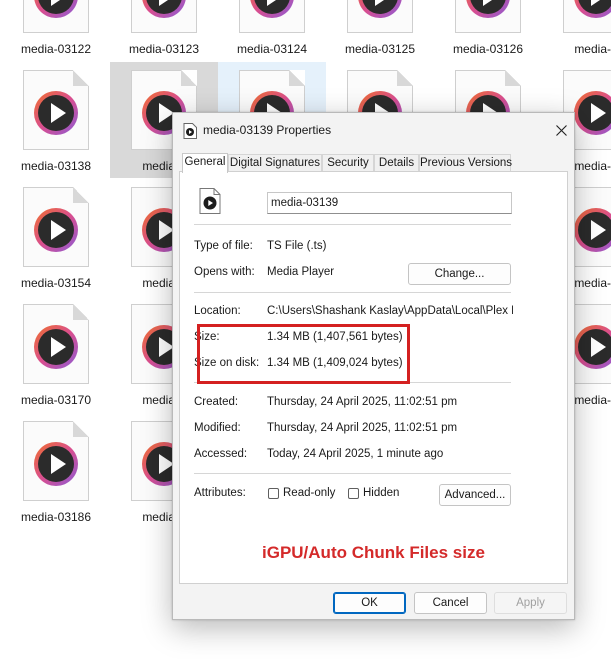  Describe the element at coordinates (373, 552) in the screenshot. I see `annotation-caption: iGPU/Auto Chunk Files size` at that location.